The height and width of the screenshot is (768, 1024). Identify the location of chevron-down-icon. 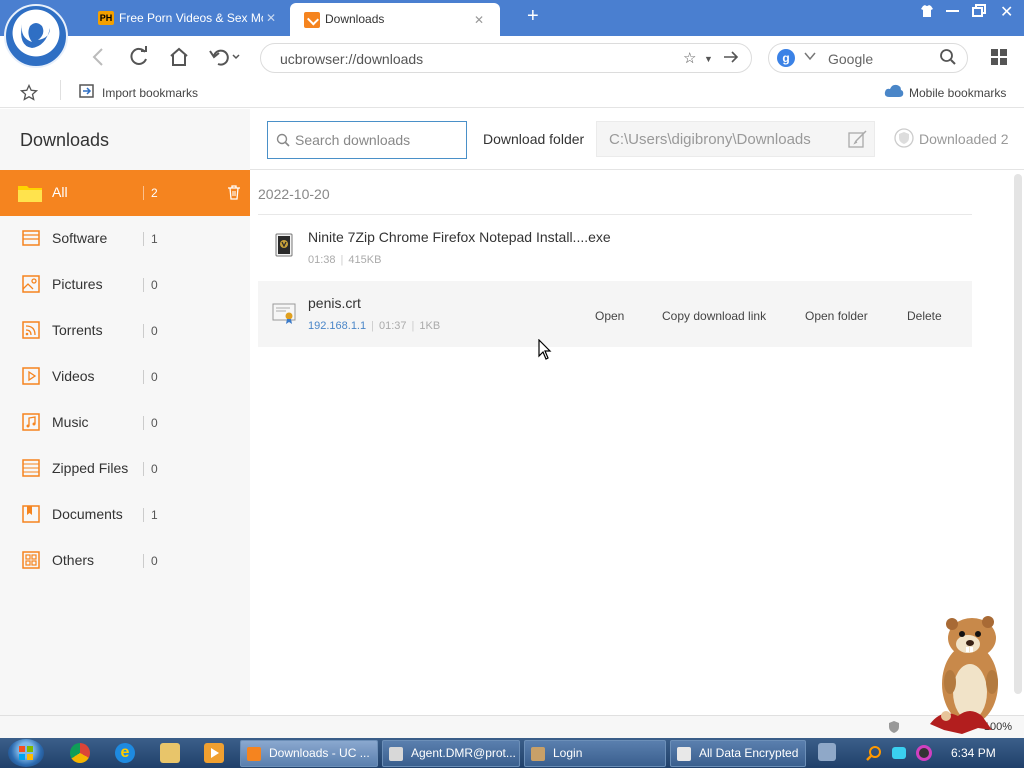
(810, 57).